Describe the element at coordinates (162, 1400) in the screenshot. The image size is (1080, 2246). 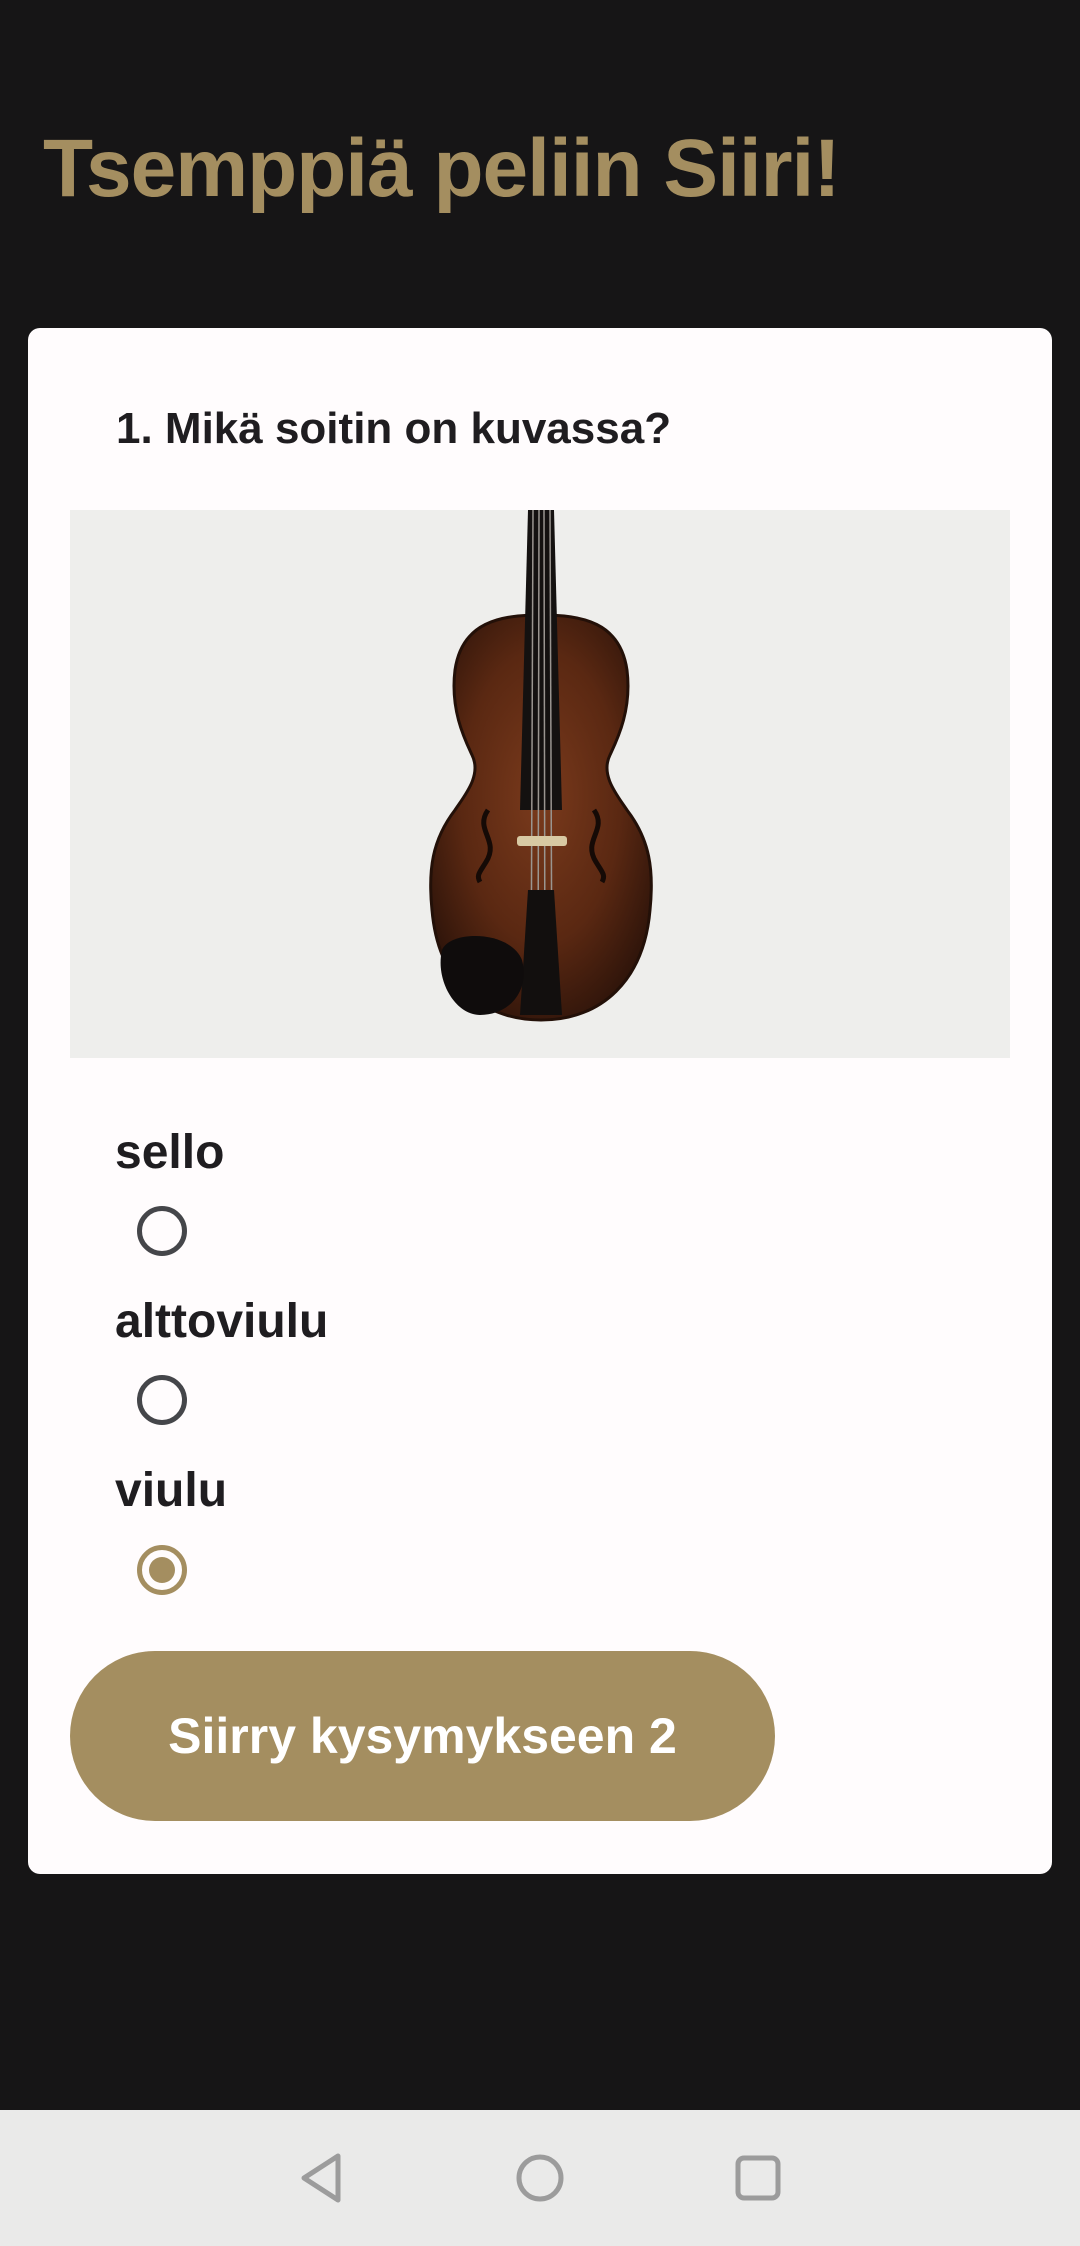
I see `radio-alttoviulu` at that location.